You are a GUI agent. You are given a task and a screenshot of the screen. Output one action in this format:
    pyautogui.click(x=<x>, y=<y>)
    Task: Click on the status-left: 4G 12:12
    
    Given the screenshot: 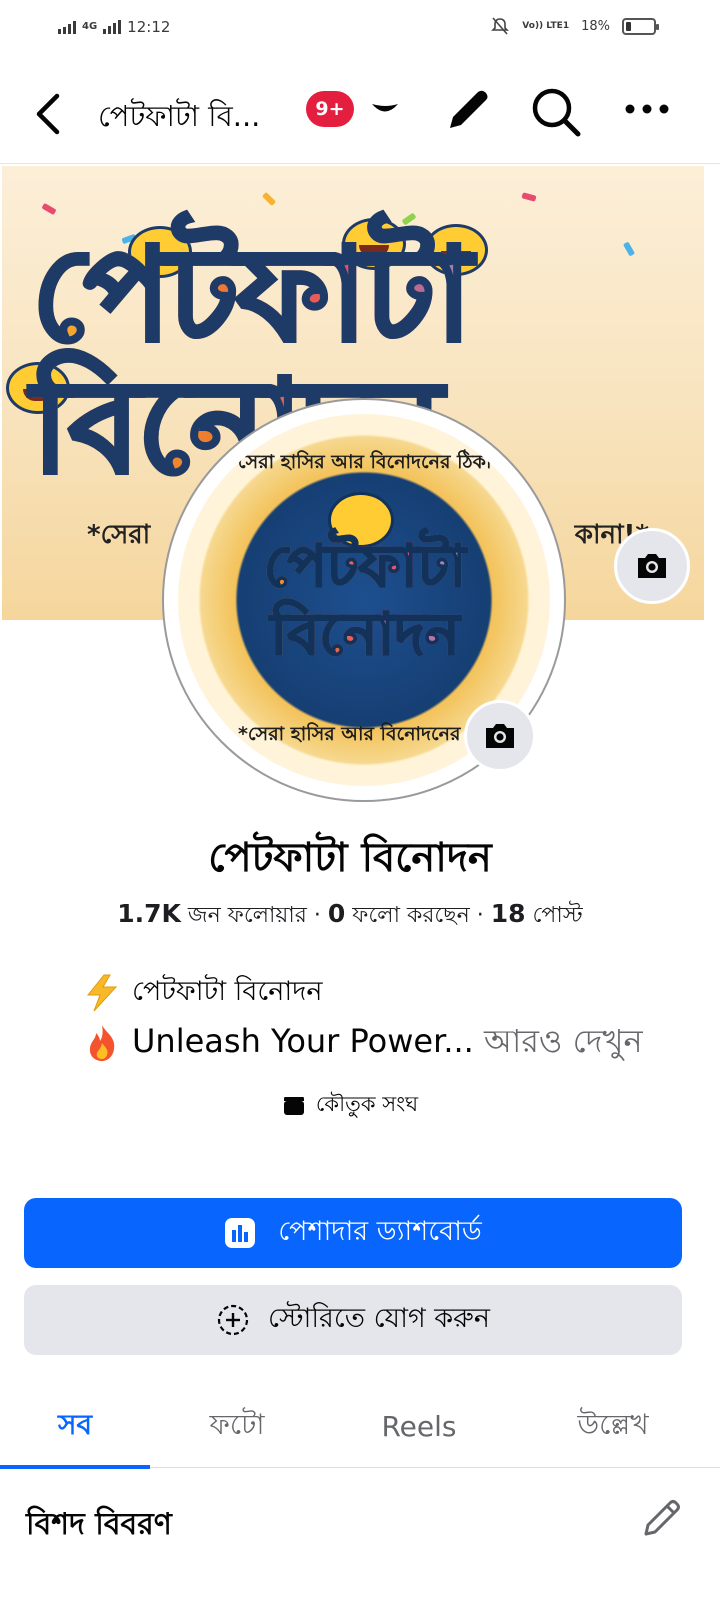 What is the action you would take?
    pyautogui.click(x=114, y=27)
    